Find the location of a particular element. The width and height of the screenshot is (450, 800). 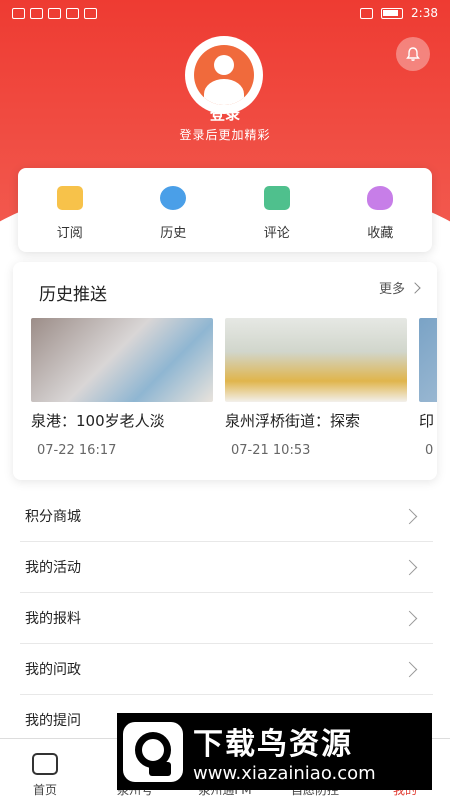

app-notification-icon is located at coordinates (54, 13).